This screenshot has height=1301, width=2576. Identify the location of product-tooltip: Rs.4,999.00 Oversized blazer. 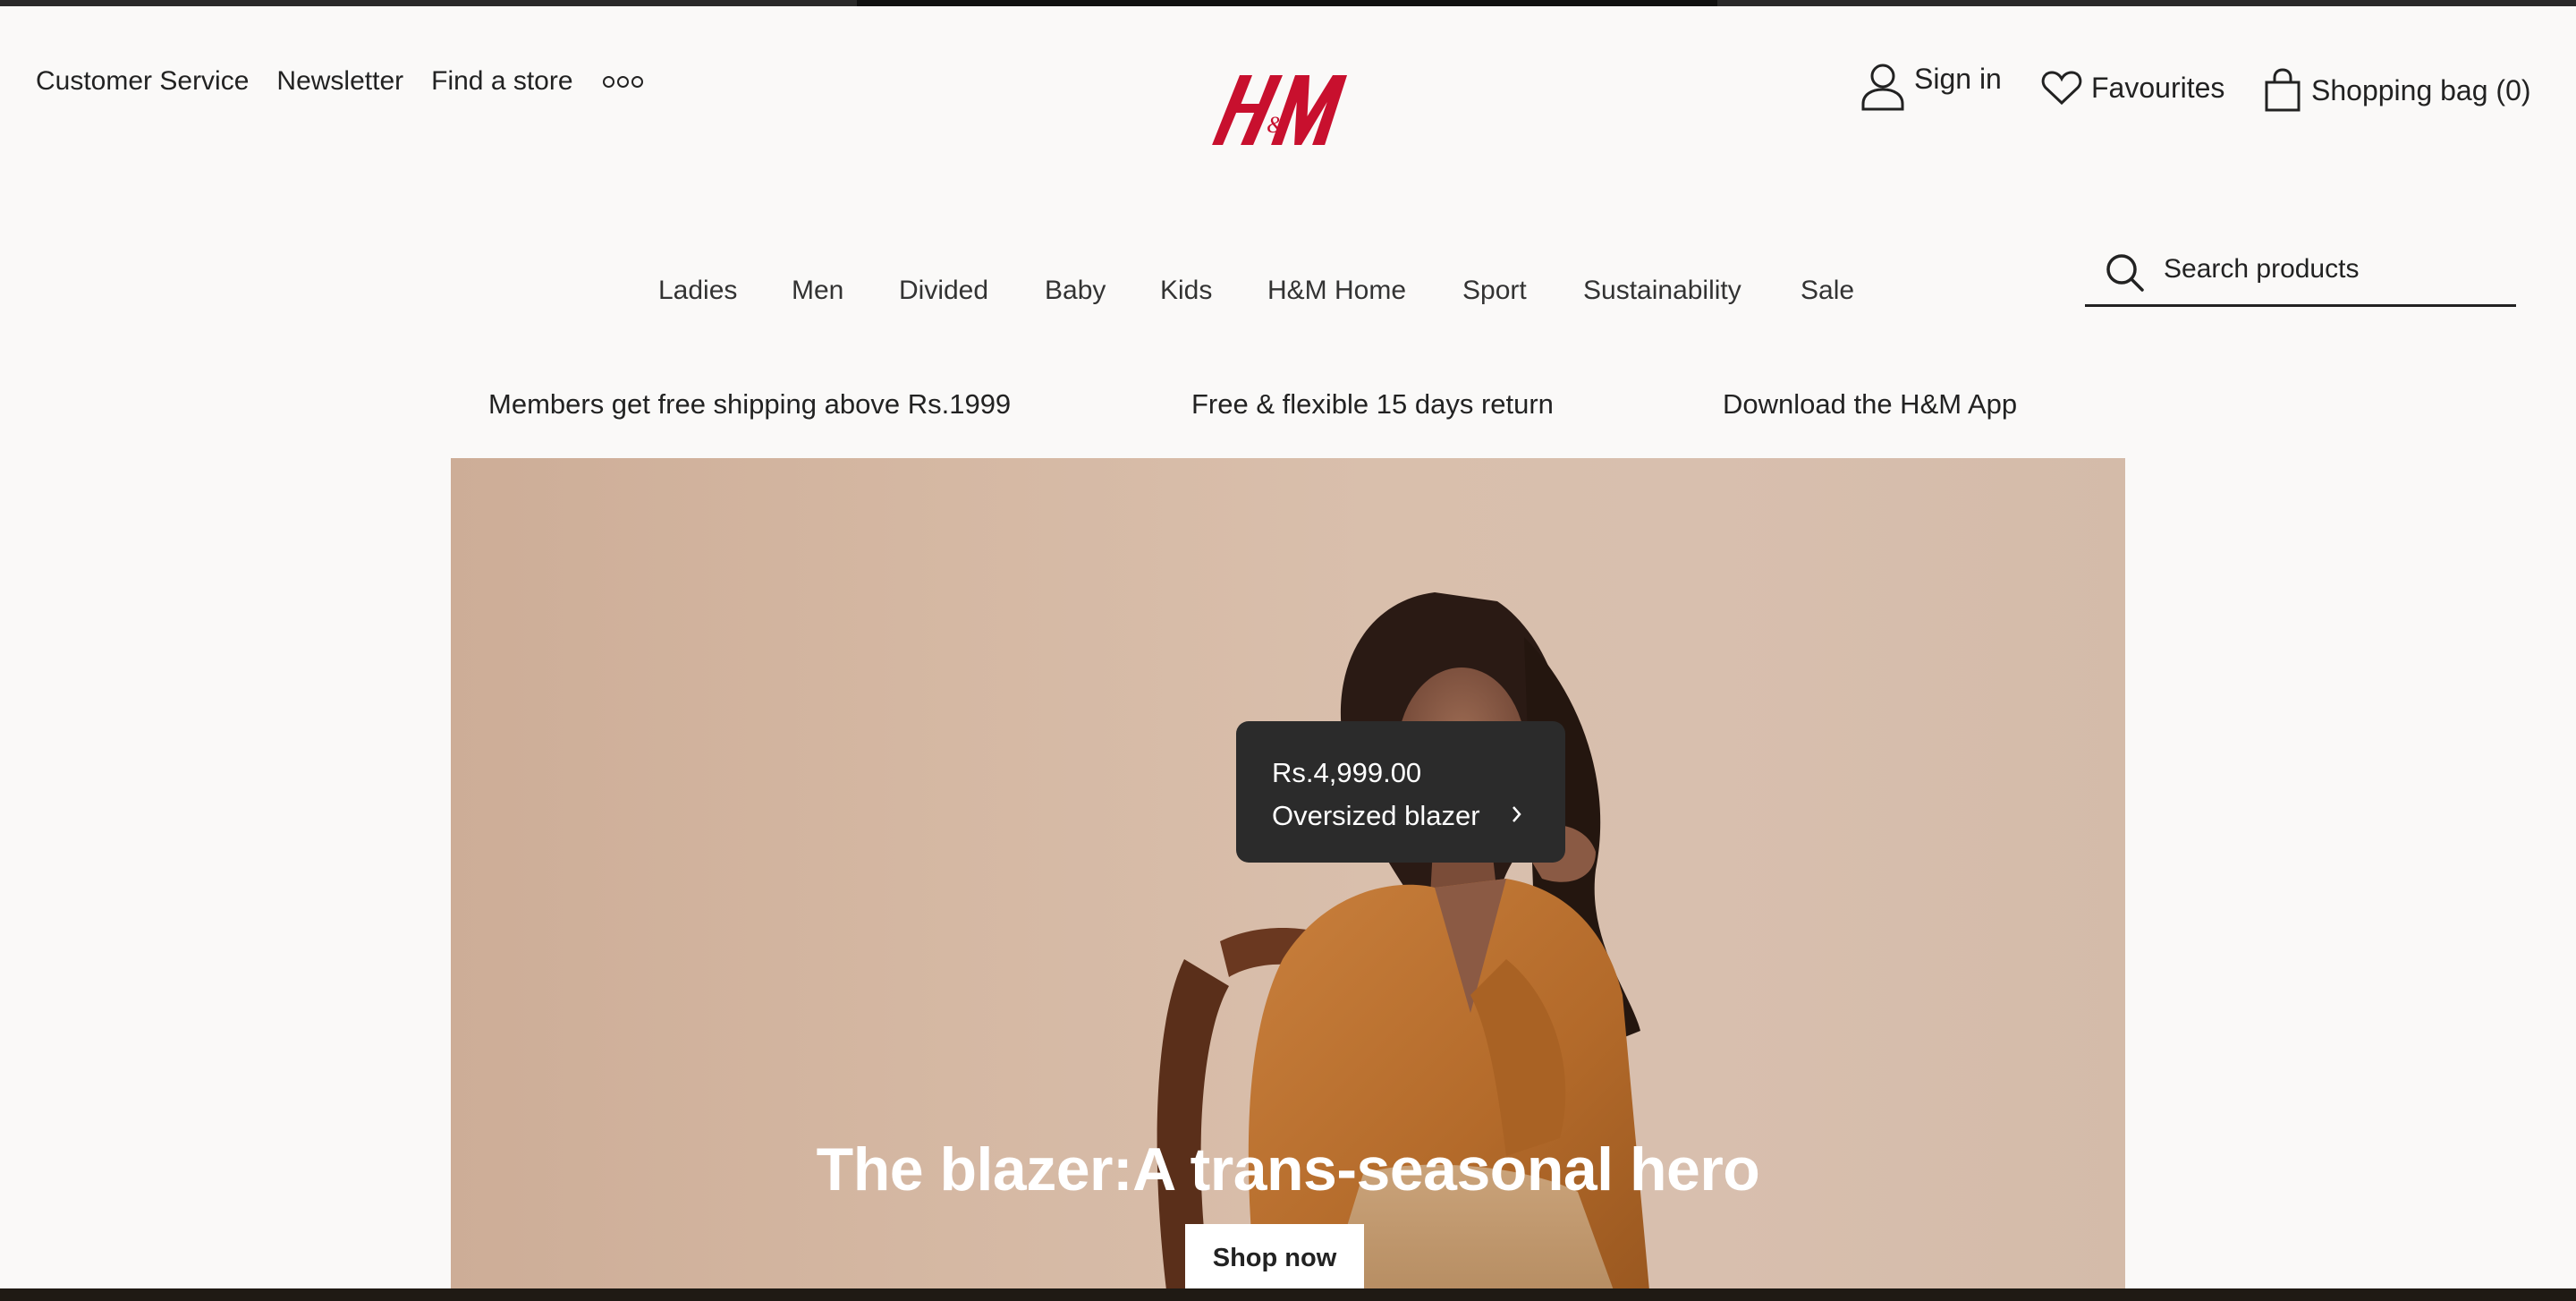
(1400, 792).